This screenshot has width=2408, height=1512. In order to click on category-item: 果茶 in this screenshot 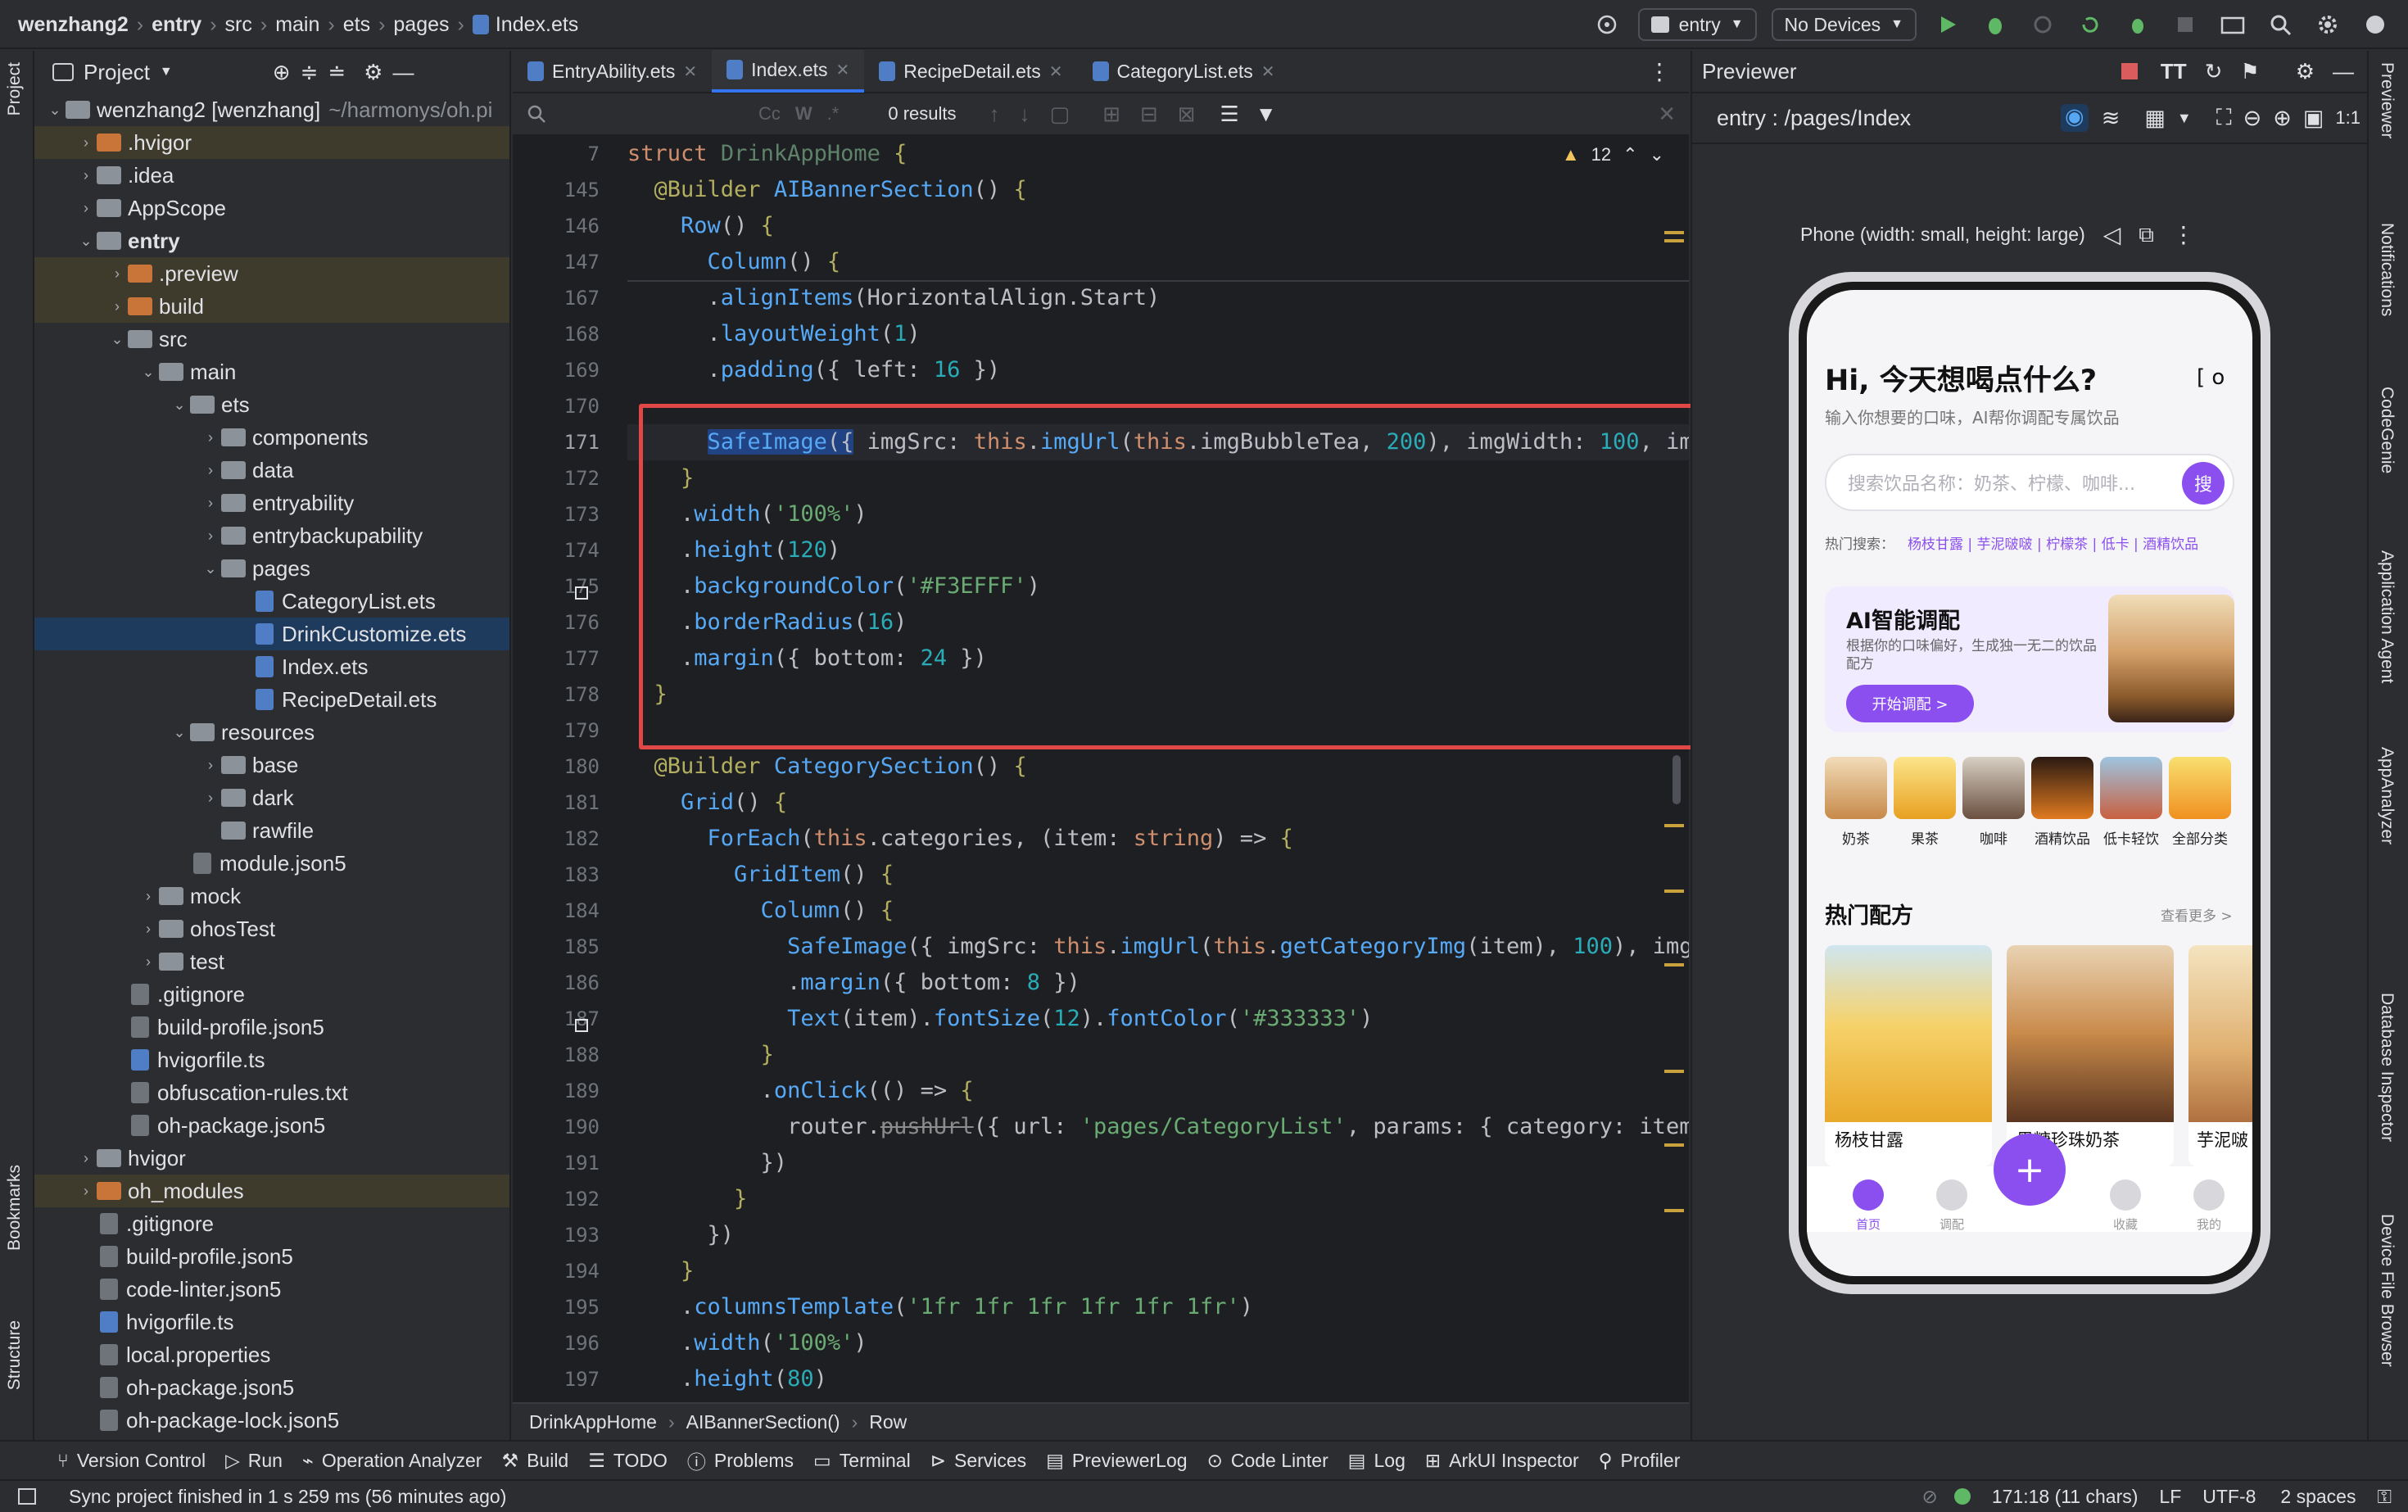, I will do `click(1925, 802)`.